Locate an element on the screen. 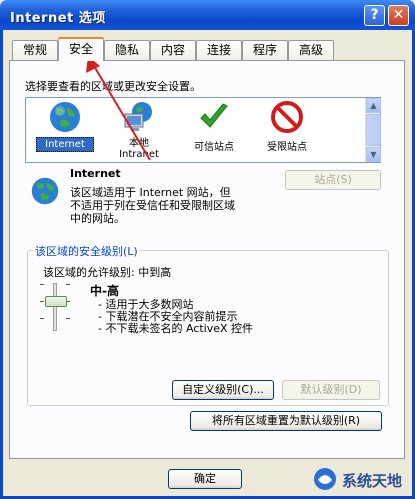 This screenshot has width=415, height=499. ok-button: 确定 is located at coordinates (205, 479).